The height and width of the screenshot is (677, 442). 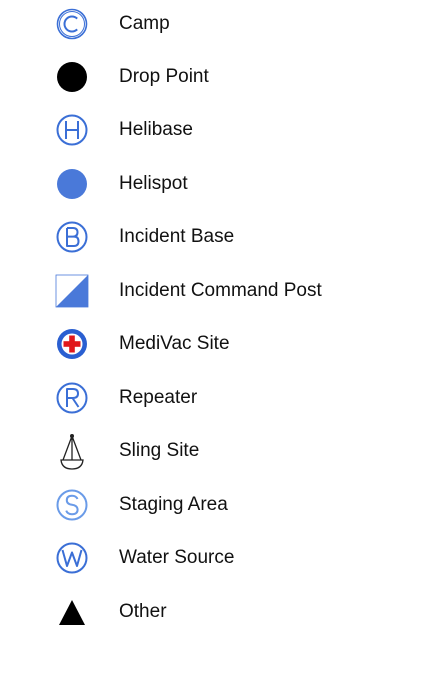 I want to click on legend-item-drop-point: Drop Point, so click(x=221, y=77).